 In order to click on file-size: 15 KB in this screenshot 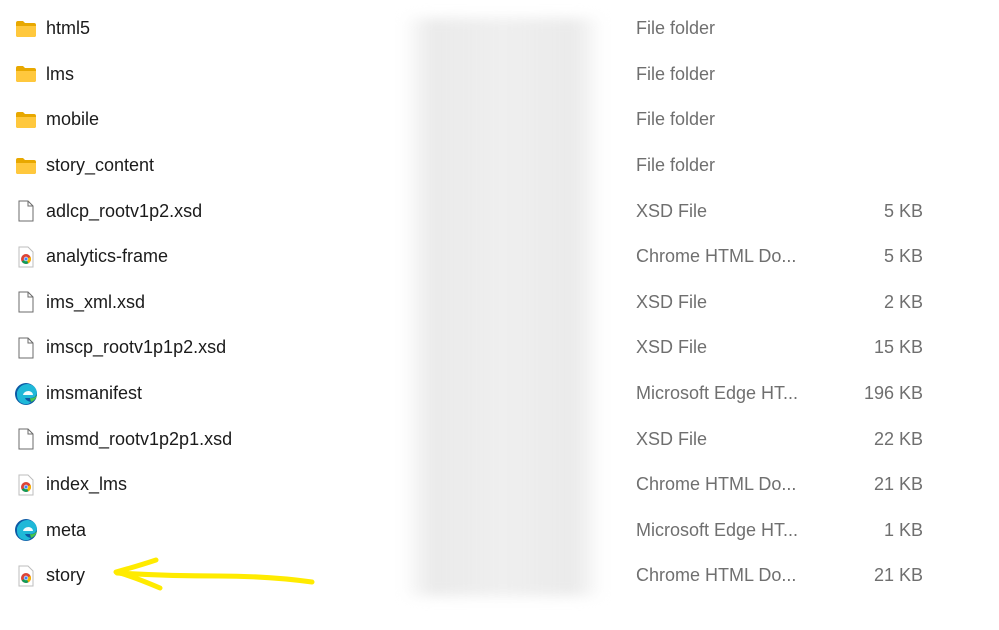, I will do `click(898, 347)`.